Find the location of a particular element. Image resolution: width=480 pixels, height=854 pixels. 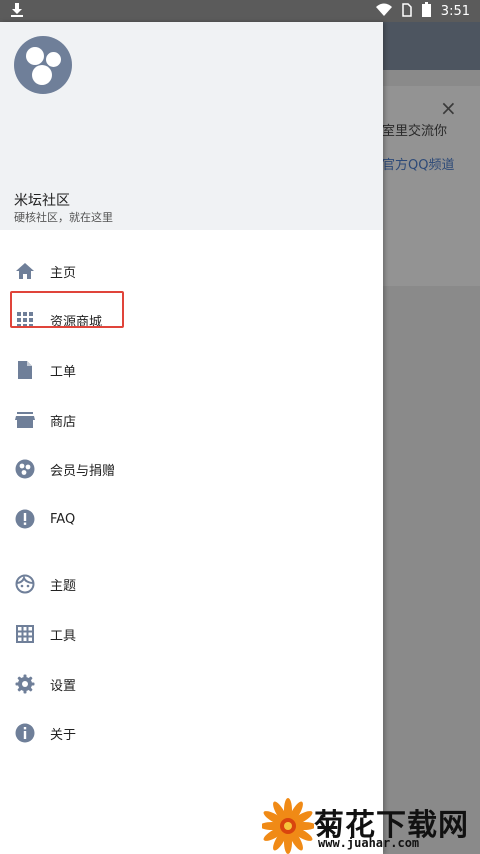

menu-item-store: 商店 is located at coordinates (191, 420).